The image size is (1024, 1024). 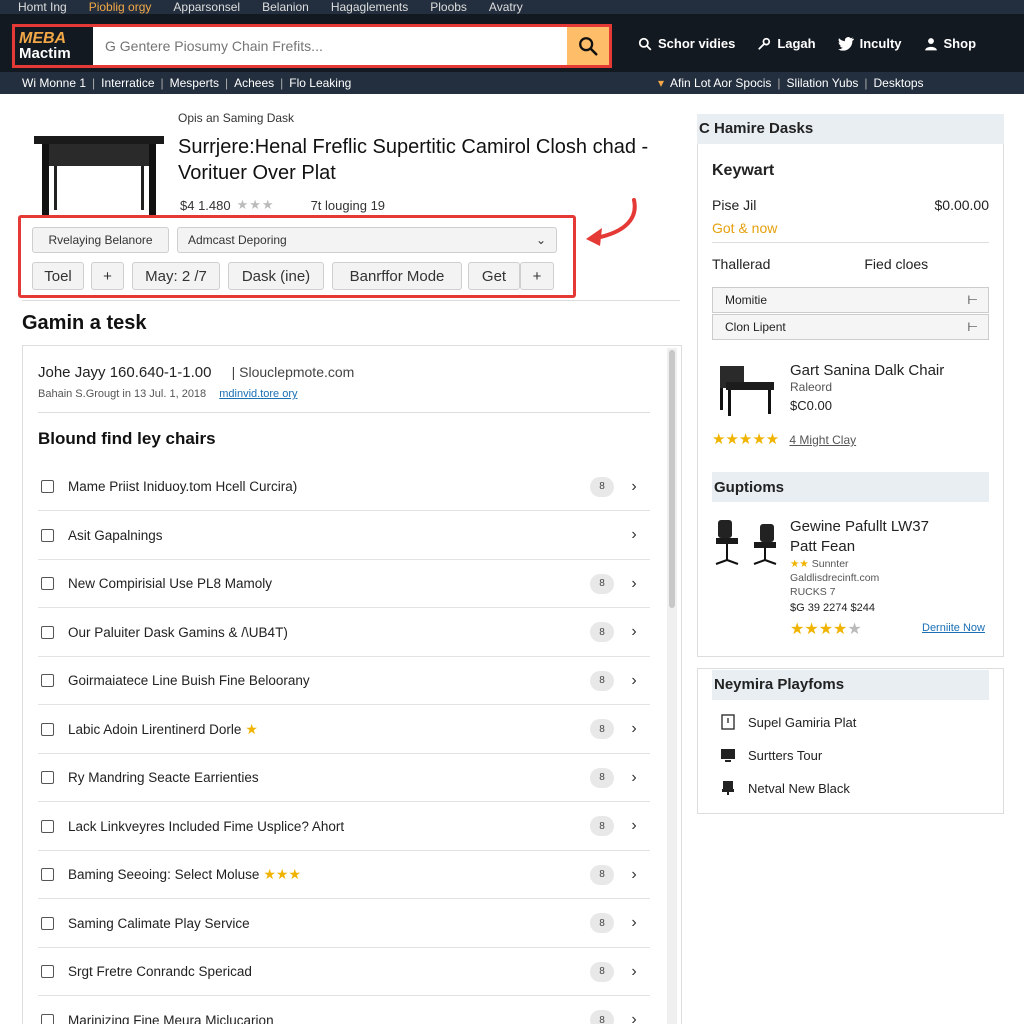 I want to click on header-link-search: Schor vidies, so click(x=686, y=43).